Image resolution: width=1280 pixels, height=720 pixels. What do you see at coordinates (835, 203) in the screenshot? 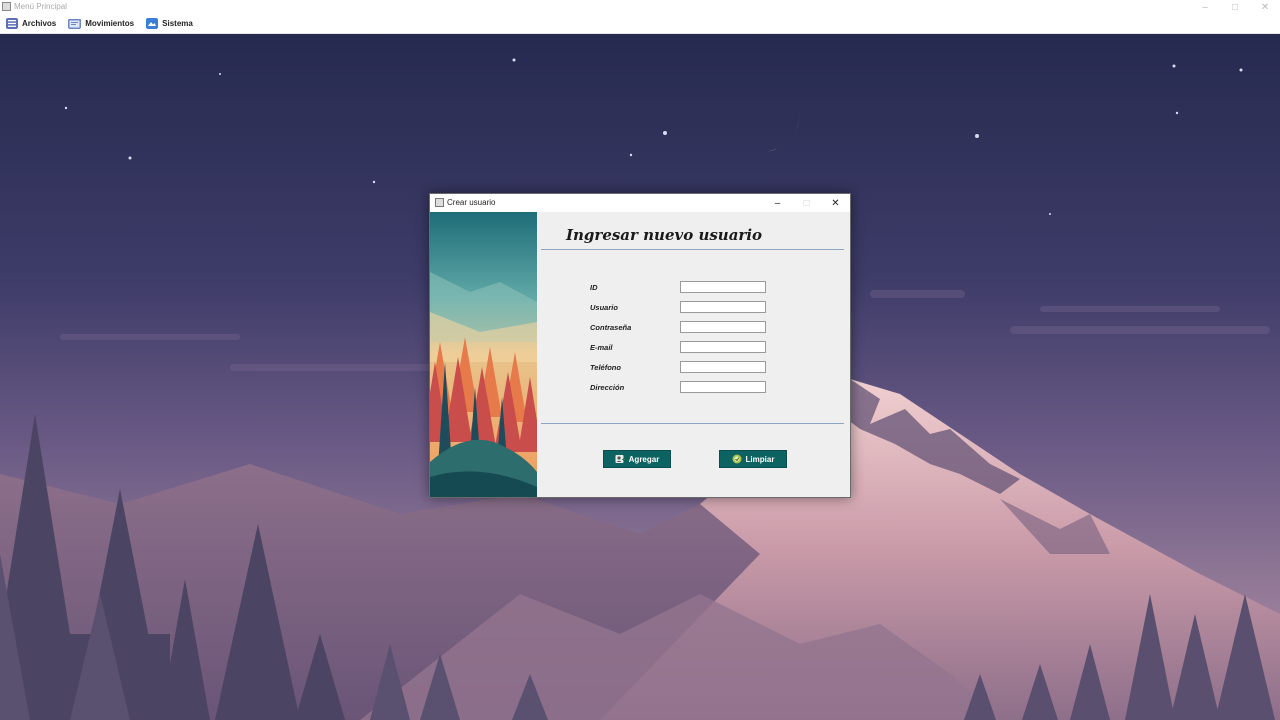
I see `dialog-close-button: ✕` at bounding box center [835, 203].